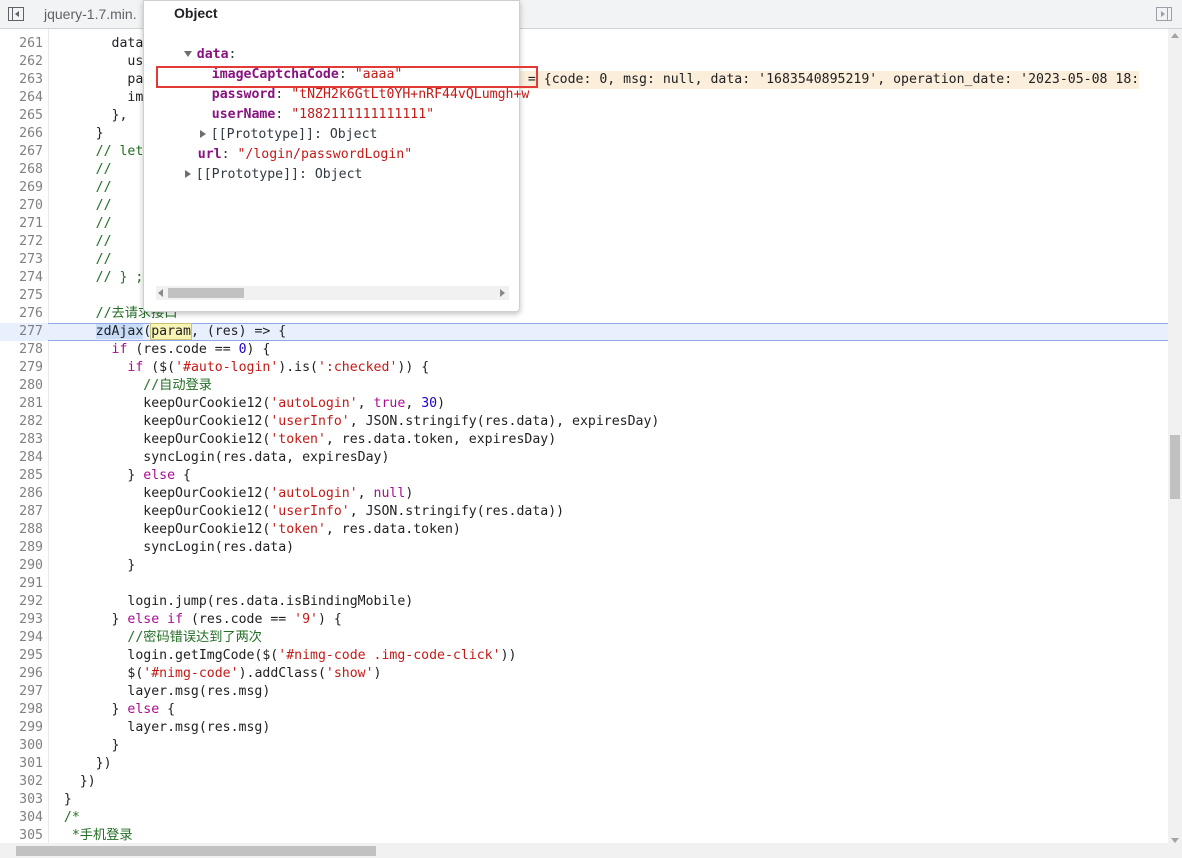  Describe the element at coordinates (584, 800) in the screenshot. I see `code-line: 303 }` at that location.